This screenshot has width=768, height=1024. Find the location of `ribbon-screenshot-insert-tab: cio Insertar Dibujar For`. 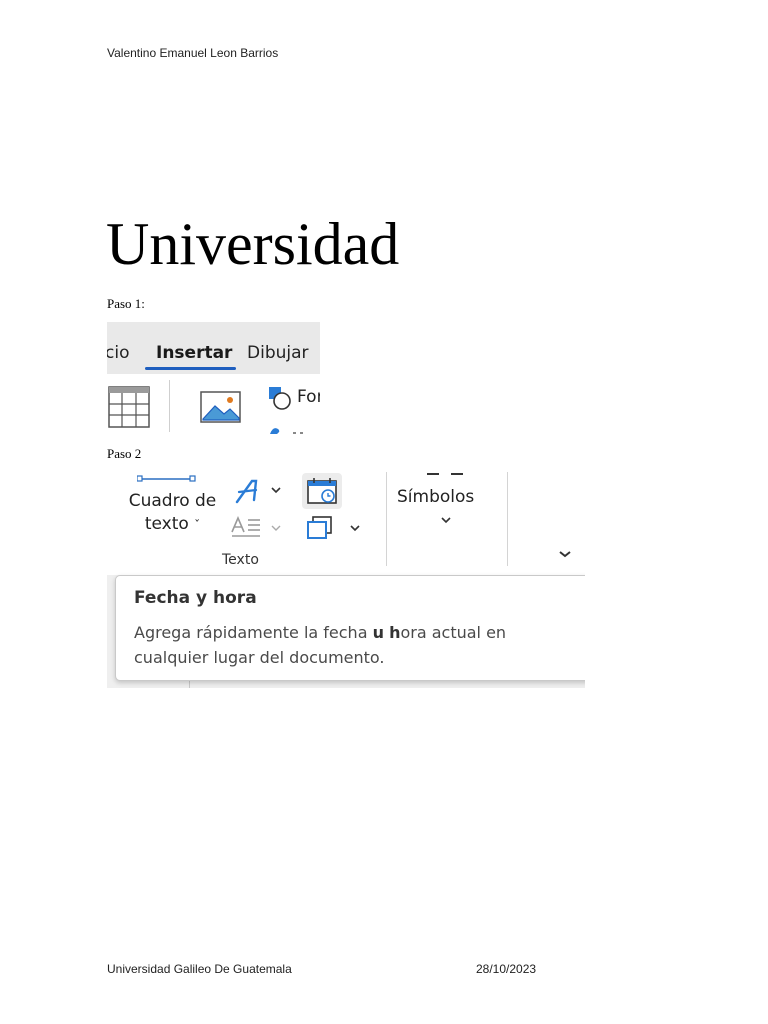

ribbon-screenshot-insert-tab: cio Insertar Dibujar For is located at coordinates (213, 378).